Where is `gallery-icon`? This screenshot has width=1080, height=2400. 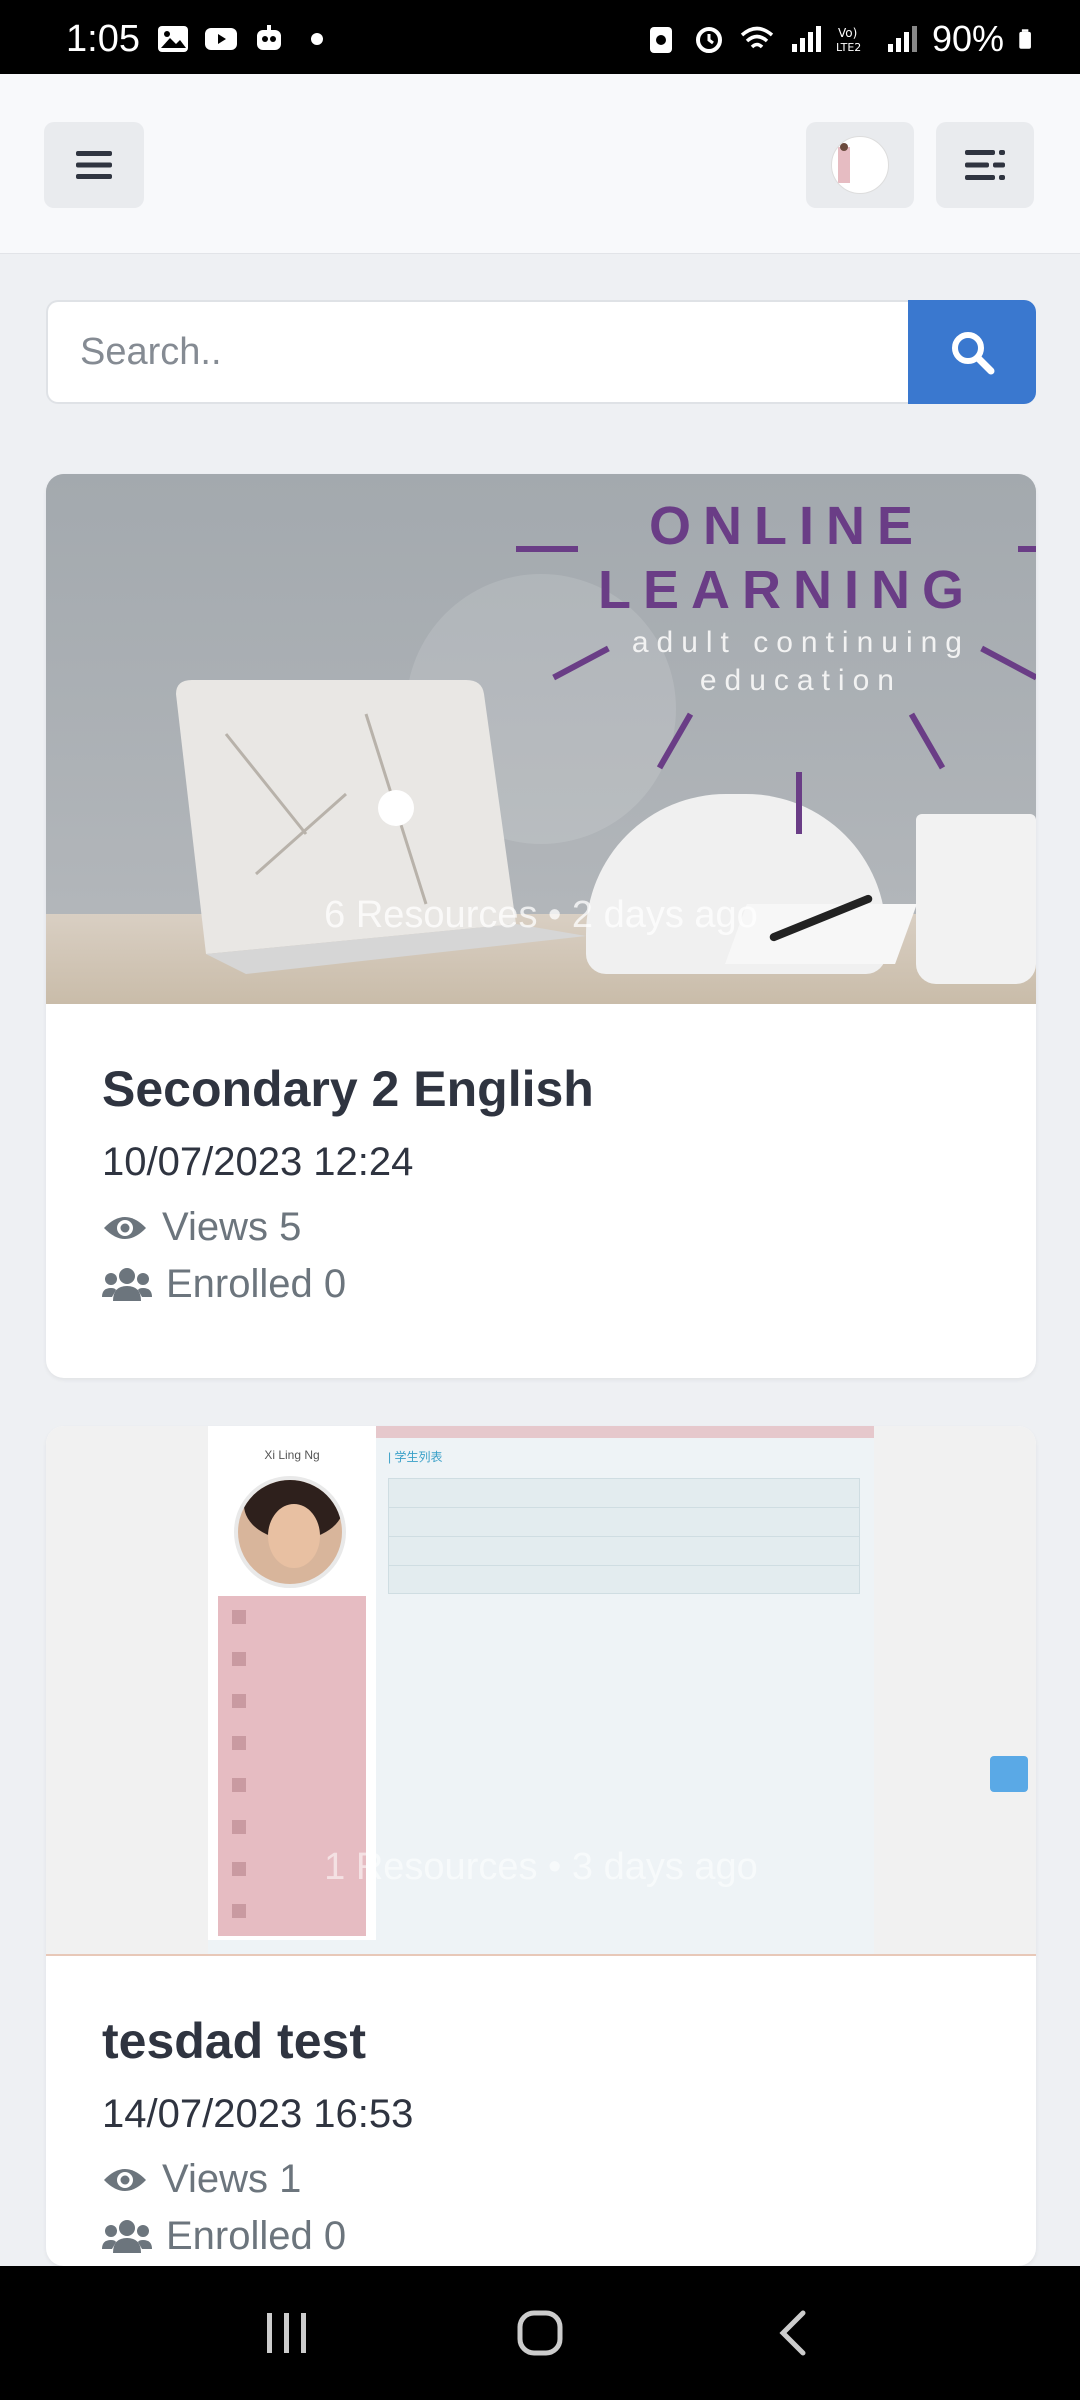
gallery-icon is located at coordinates (173, 39).